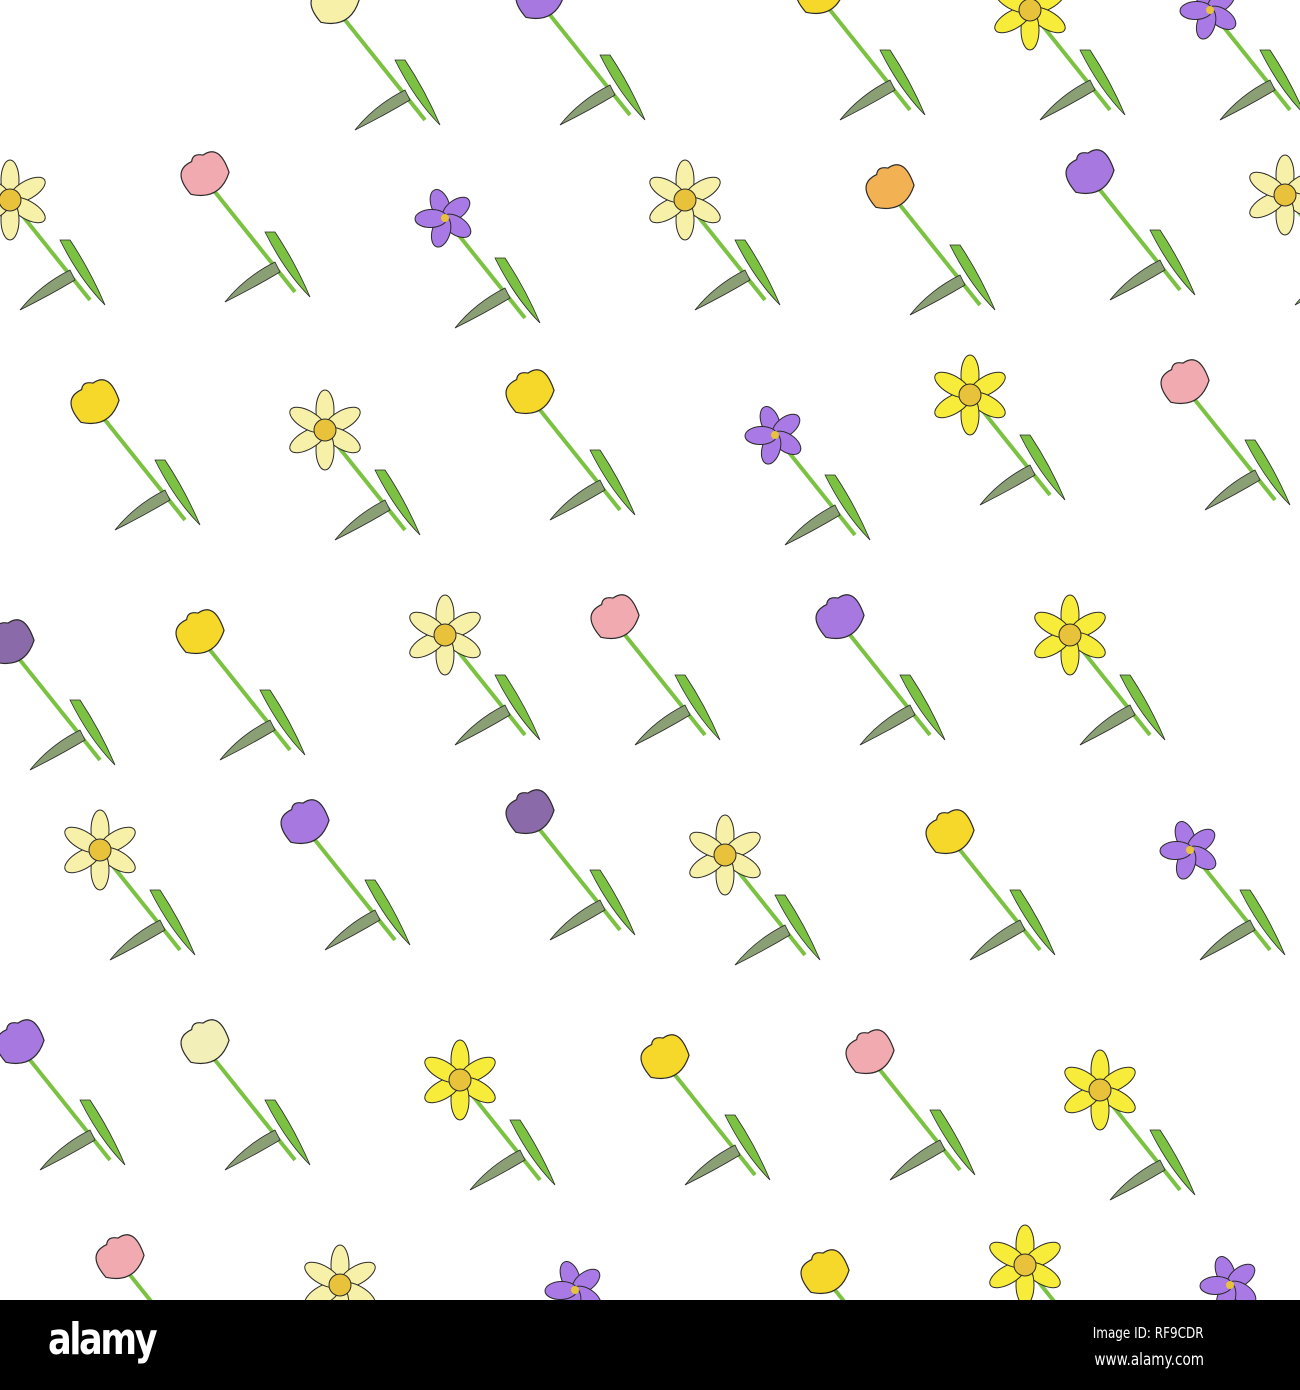 The width and height of the screenshot is (1300, 1390). What do you see at coordinates (650, 1345) in the screenshot?
I see `watermark-bar: alamy Image ID: RF9CDR www.alamy.com` at bounding box center [650, 1345].